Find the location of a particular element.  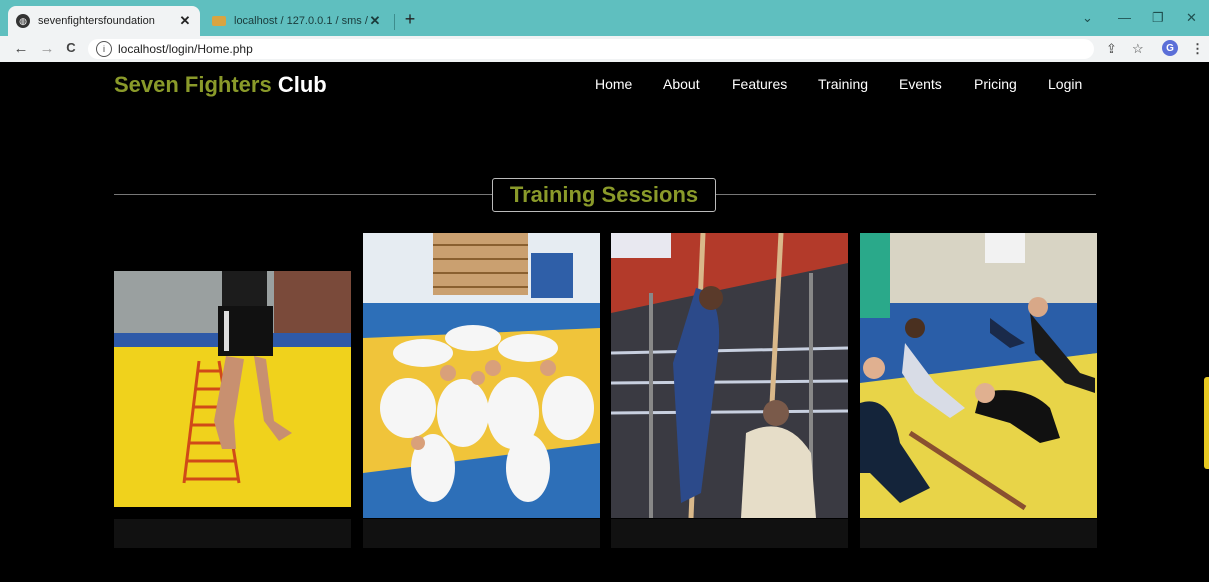

nav-features: Features is located at coordinates (759, 84).